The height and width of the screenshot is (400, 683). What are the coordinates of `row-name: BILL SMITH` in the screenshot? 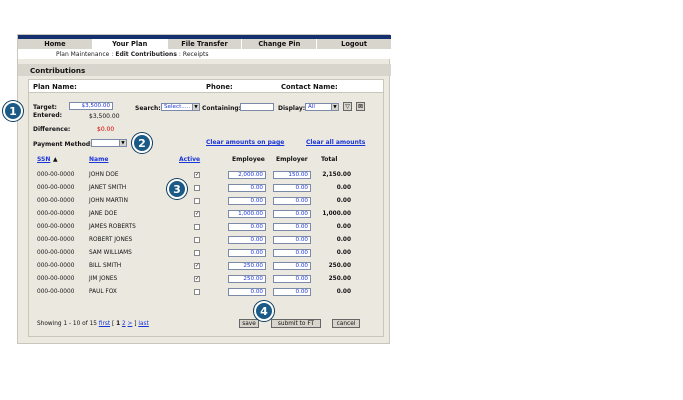 It's located at (105, 266).